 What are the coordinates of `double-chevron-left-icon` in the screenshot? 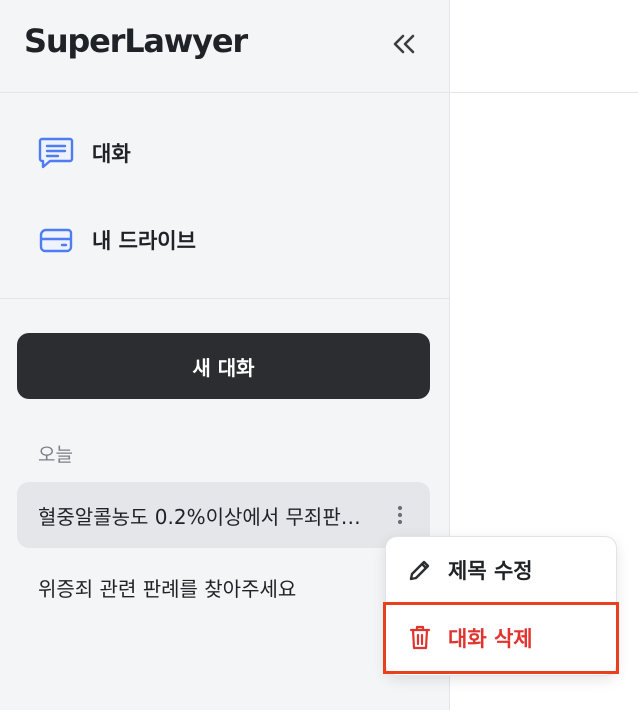 It's located at (404, 46).